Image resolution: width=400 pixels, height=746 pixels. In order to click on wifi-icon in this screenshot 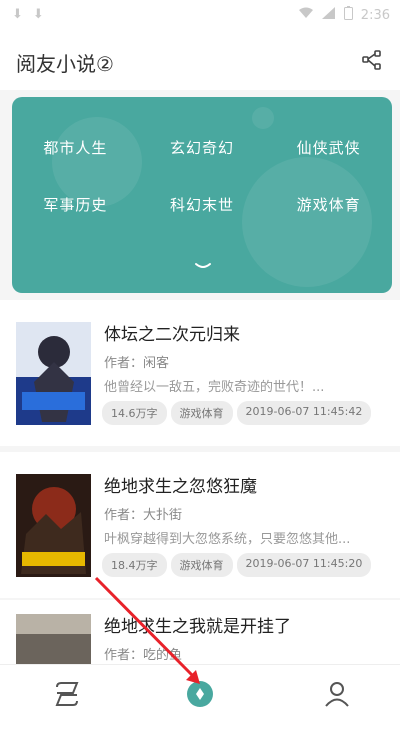, I will do `click(306, 15)`.